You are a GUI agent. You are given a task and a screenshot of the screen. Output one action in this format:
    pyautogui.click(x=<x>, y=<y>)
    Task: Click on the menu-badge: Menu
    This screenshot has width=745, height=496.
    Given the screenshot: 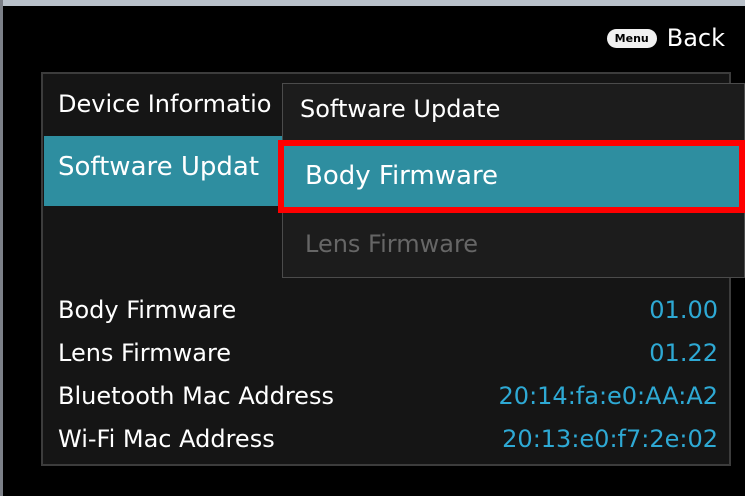 What is the action you would take?
    pyautogui.click(x=631, y=38)
    